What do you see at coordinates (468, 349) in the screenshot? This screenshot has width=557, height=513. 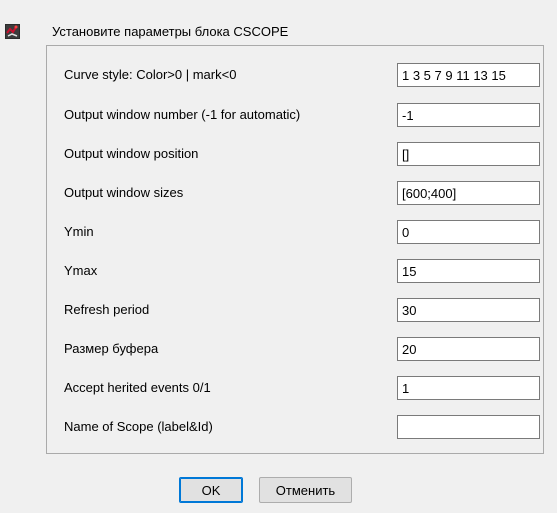 I see `buffer-size-input` at bounding box center [468, 349].